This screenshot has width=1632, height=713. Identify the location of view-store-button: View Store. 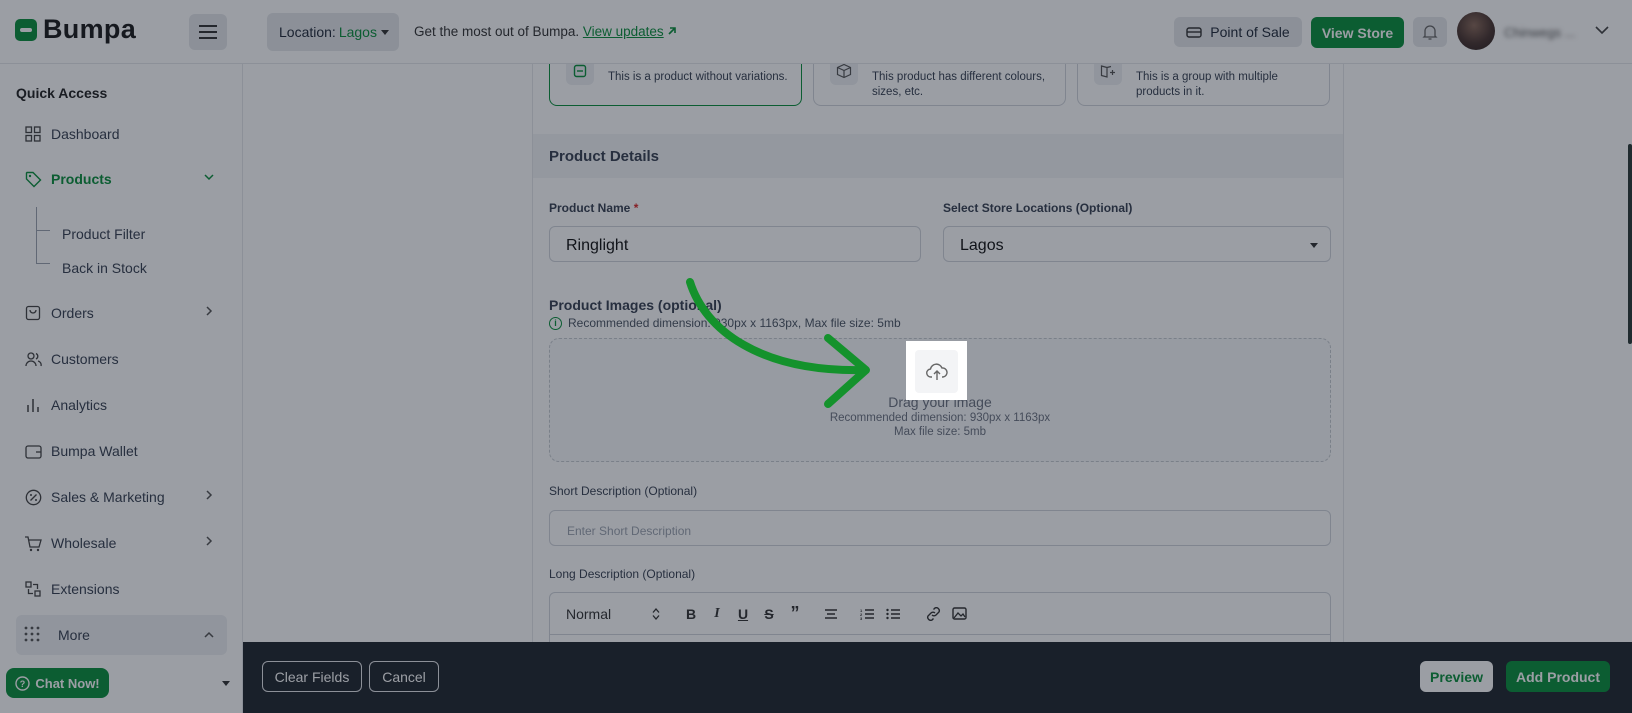
(1357, 32).